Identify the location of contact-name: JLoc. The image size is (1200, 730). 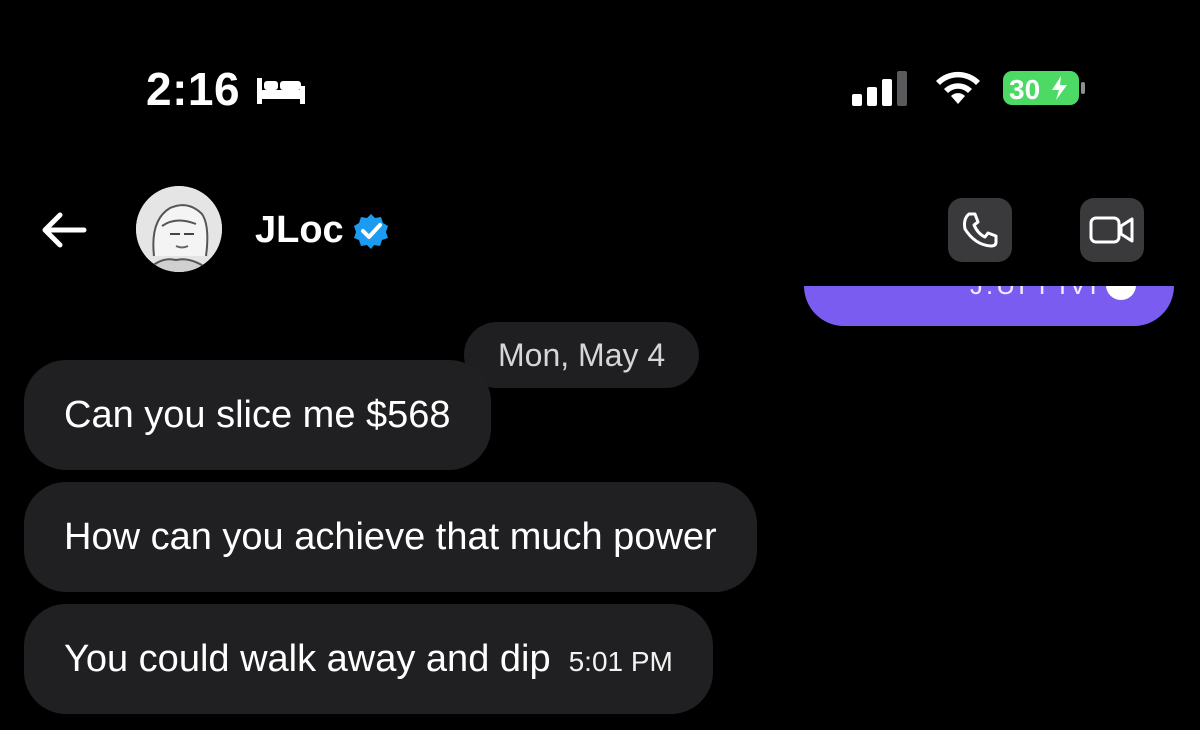
(299, 230).